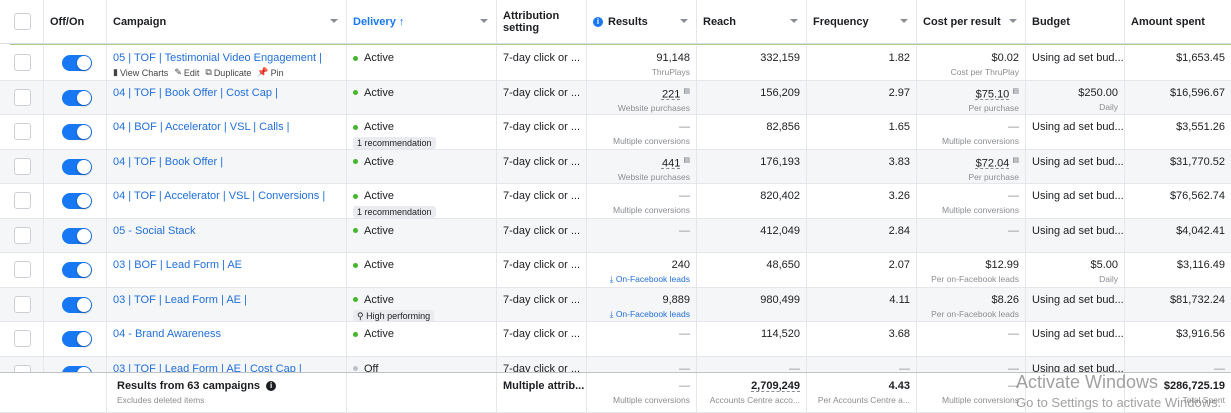  I want to click on lightbulb-icon: ⚲, so click(362, 315).